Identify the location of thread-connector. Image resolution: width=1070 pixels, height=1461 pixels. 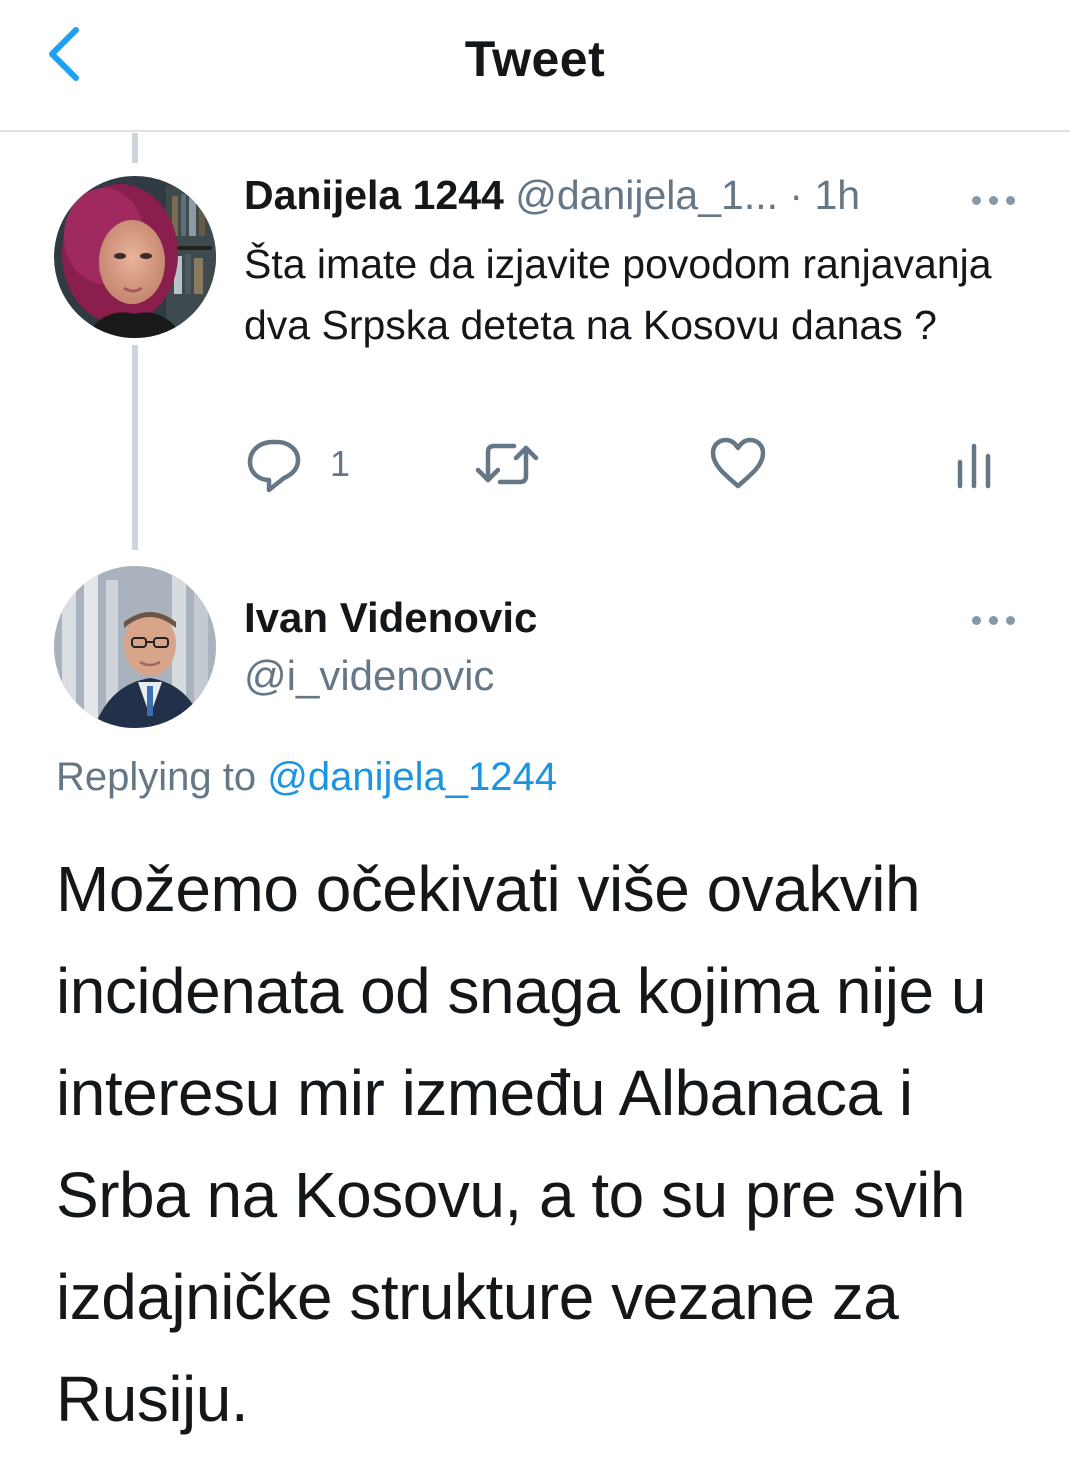
(135, 447).